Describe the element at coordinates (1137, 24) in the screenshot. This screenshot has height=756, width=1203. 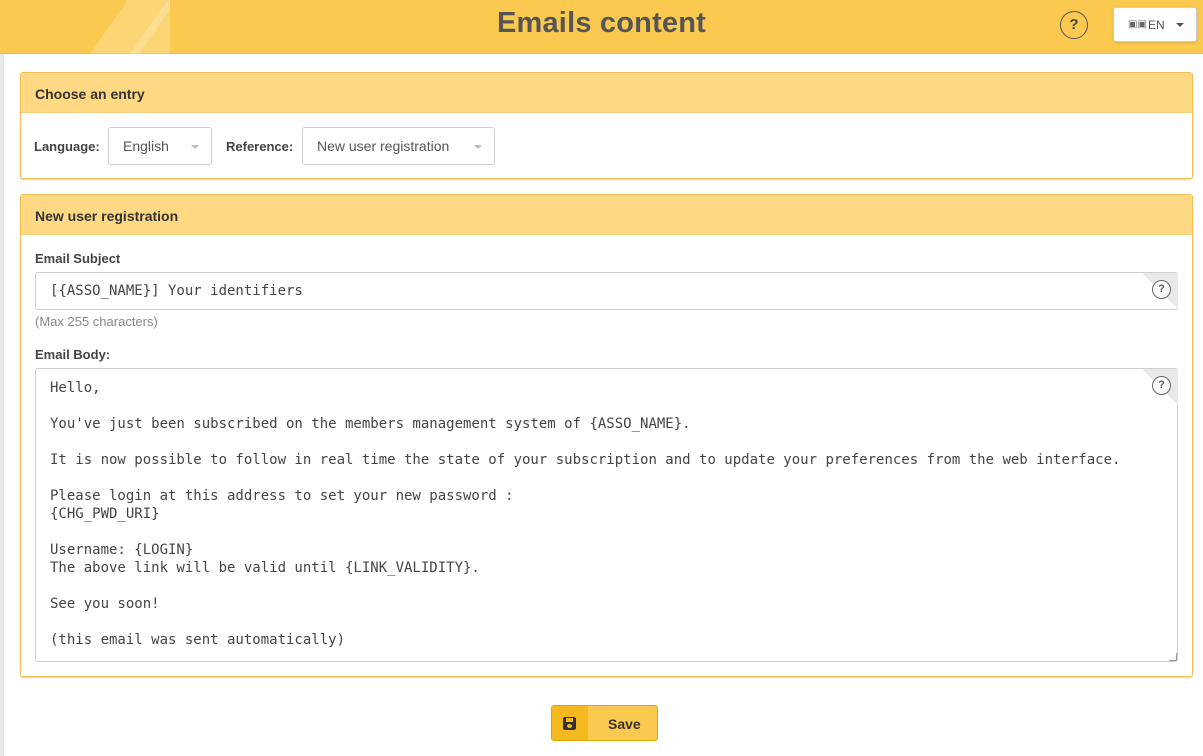
I see `flag-icon: ▣▣` at that location.